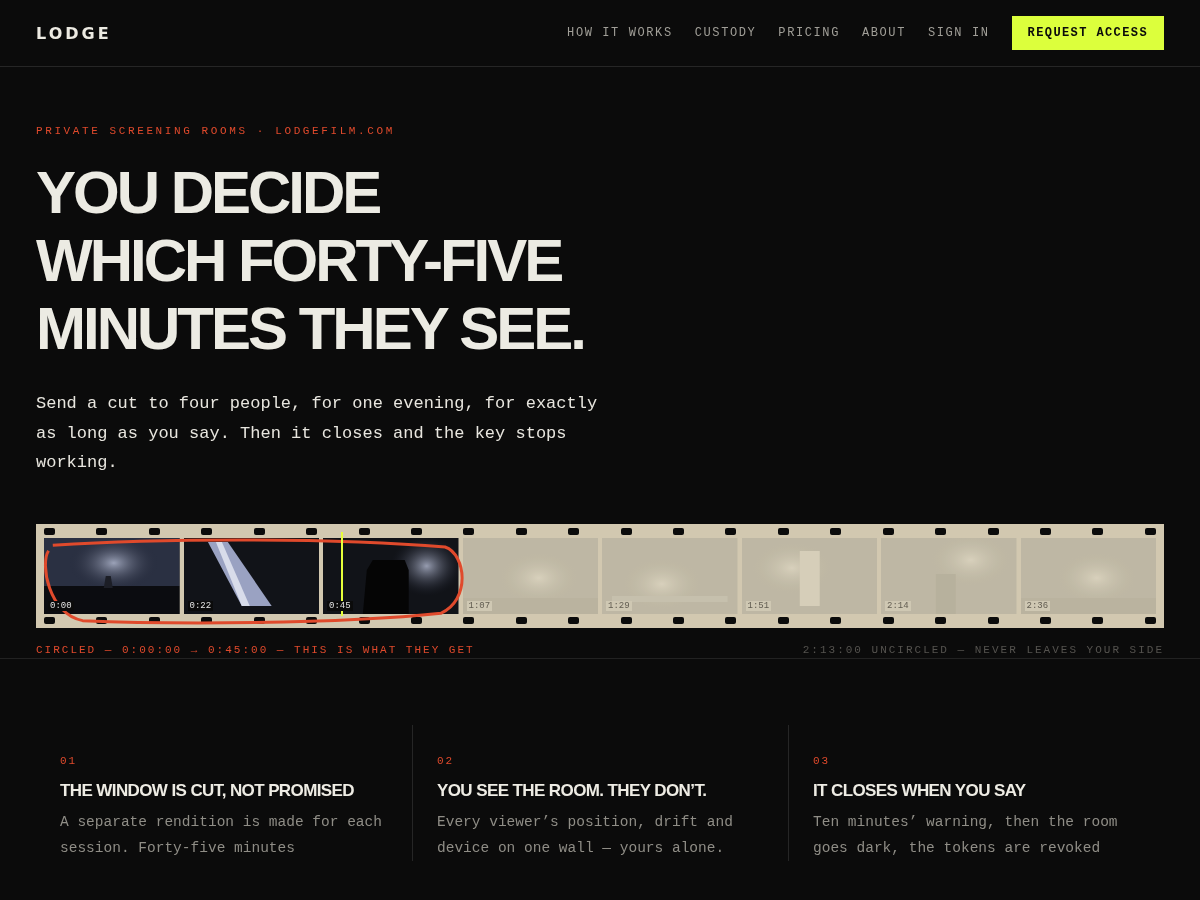 The width and height of the screenshot is (1200, 900). I want to click on brand-logo: LODGE, so click(74, 33).